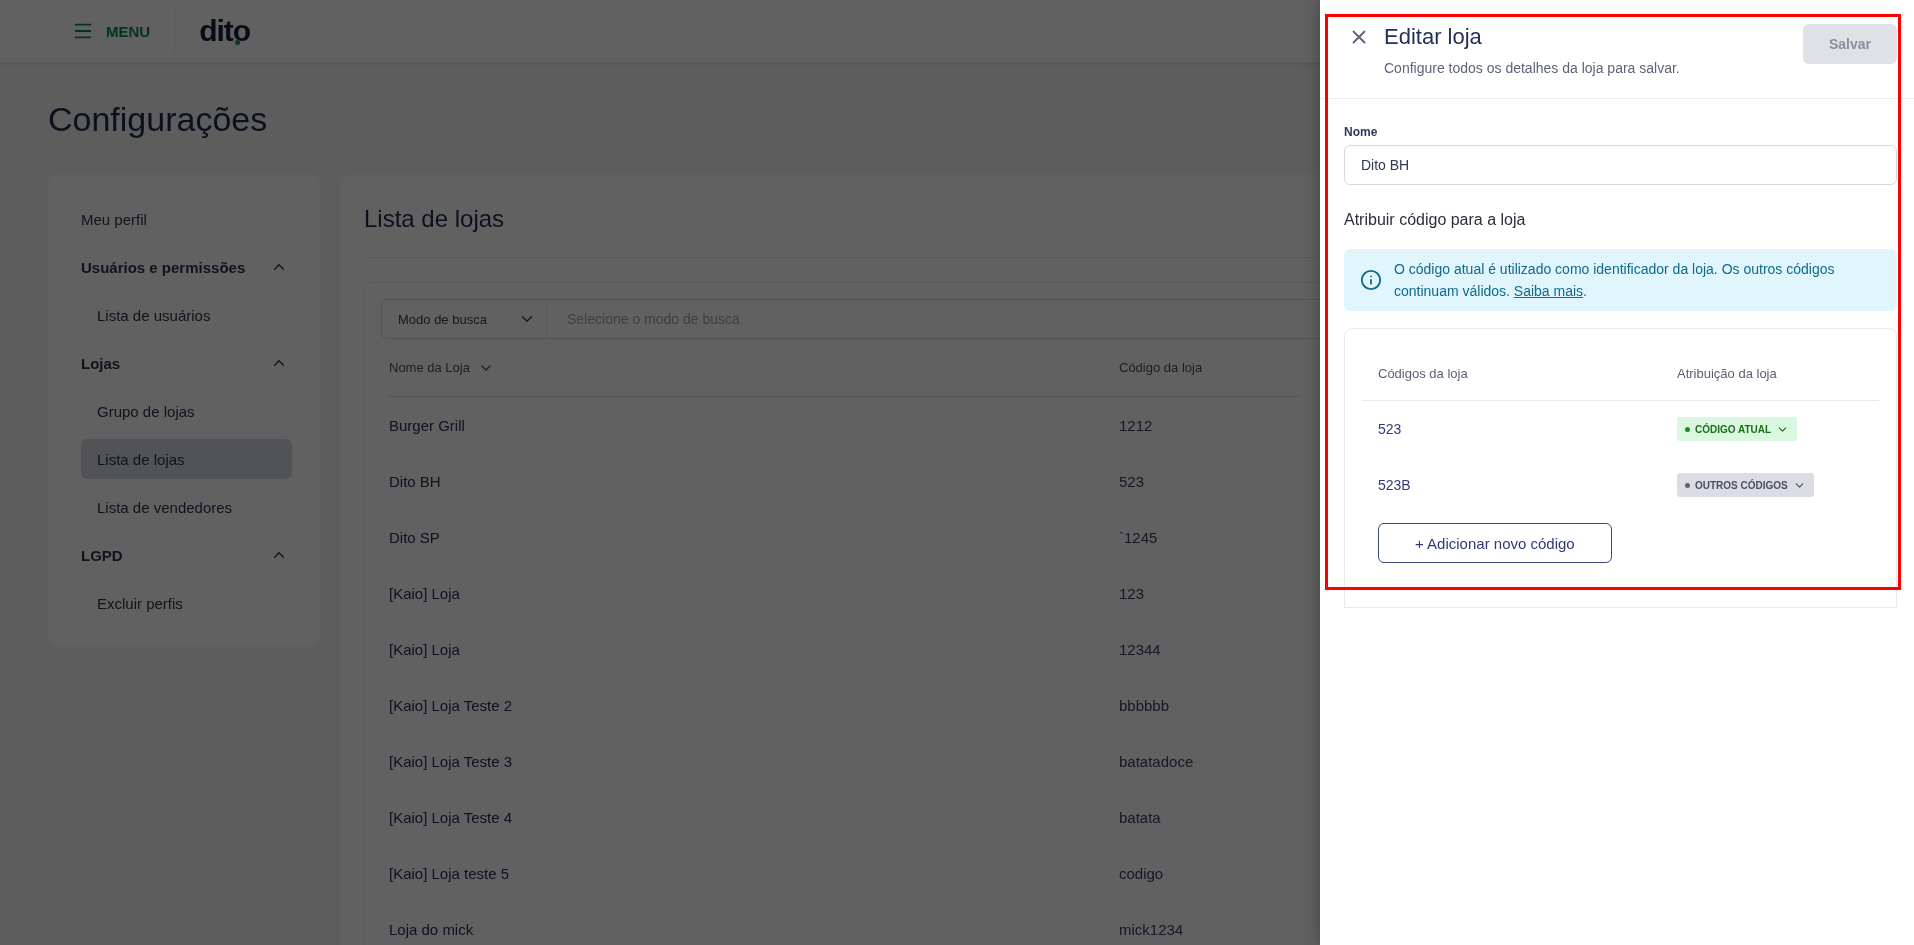 Image resolution: width=1914 pixels, height=945 pixels. Describe the element at coordinates (186, 459) in the screenshot. I see `sidebar-item: Lista de lojas` at that location.